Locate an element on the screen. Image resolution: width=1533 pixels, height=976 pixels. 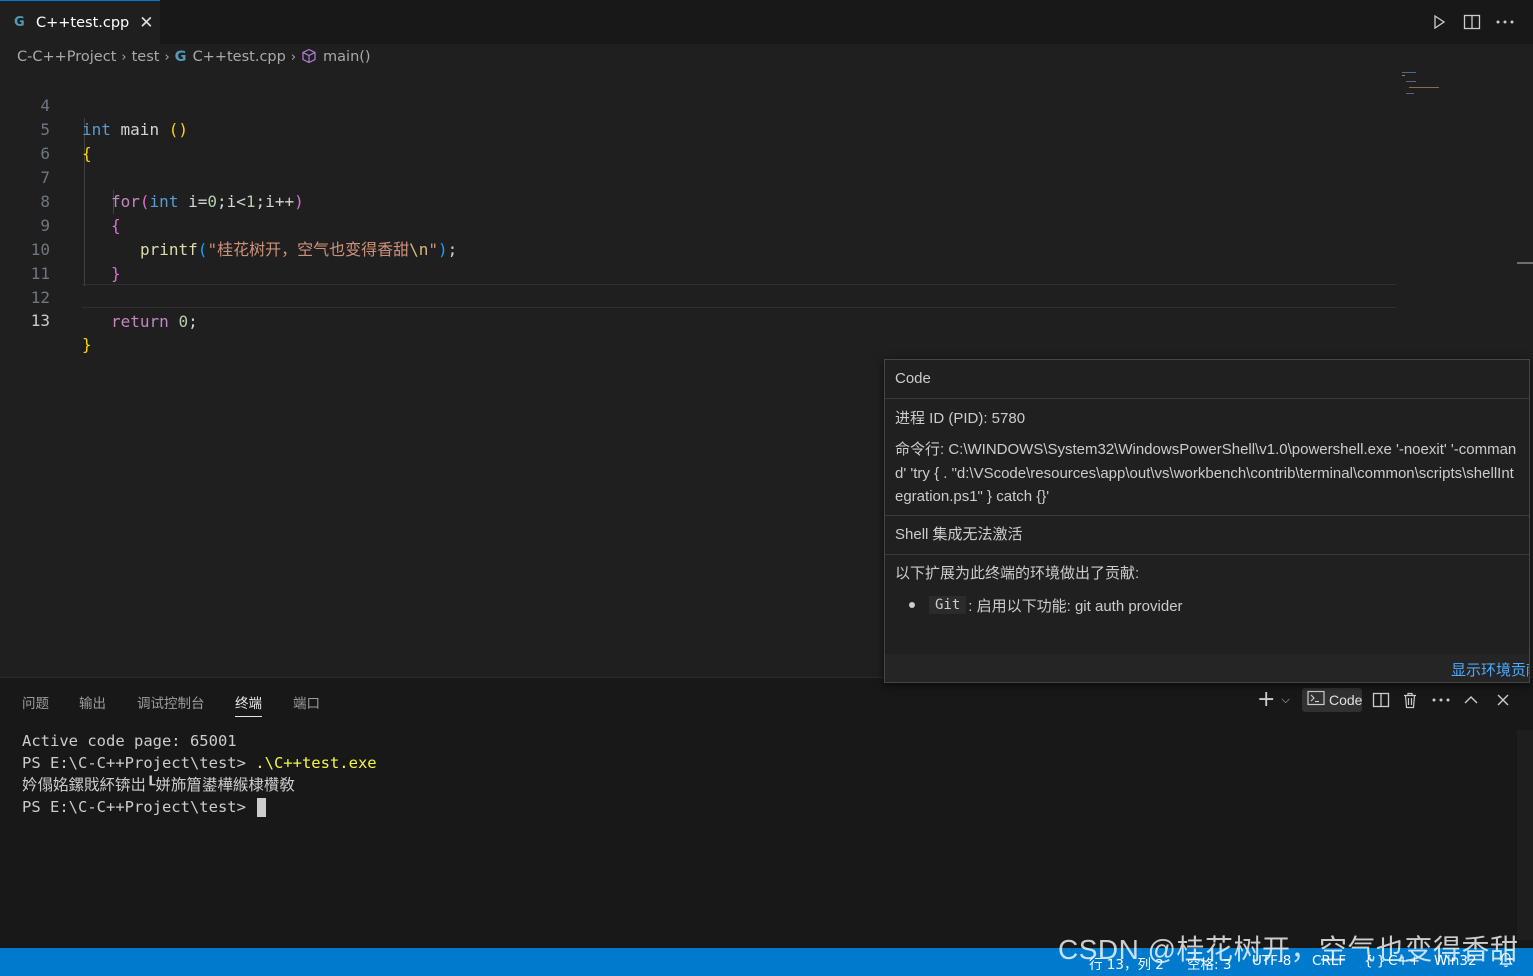
split-editor-icon is located at coordinates (1472, 22).